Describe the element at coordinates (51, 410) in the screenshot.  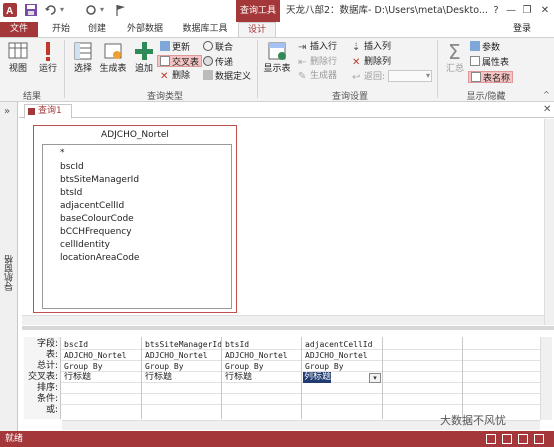
I see `row-label-or: 或:` at that location.